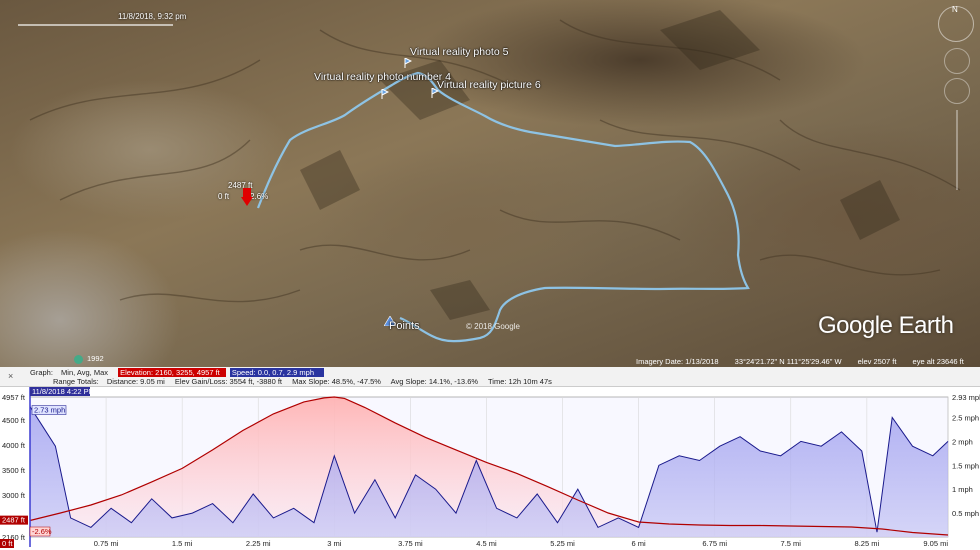  Describe the element at coordinates (76, 381) in the screenshot. I see `range-totals-label: Range Totals:` at that location.